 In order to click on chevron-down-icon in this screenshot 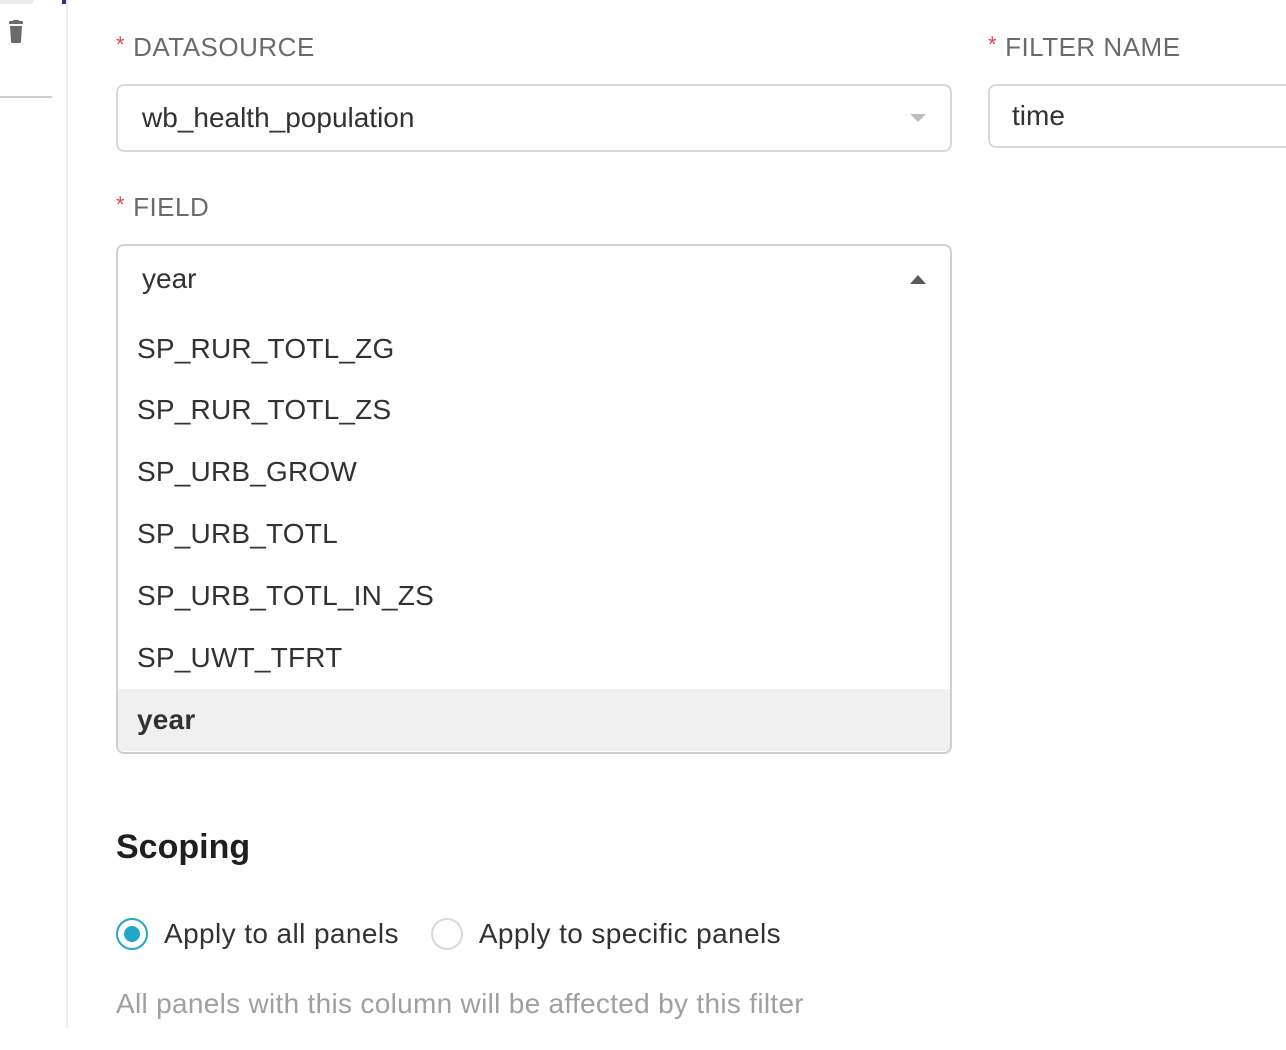, I will do `click(918, 118)`.